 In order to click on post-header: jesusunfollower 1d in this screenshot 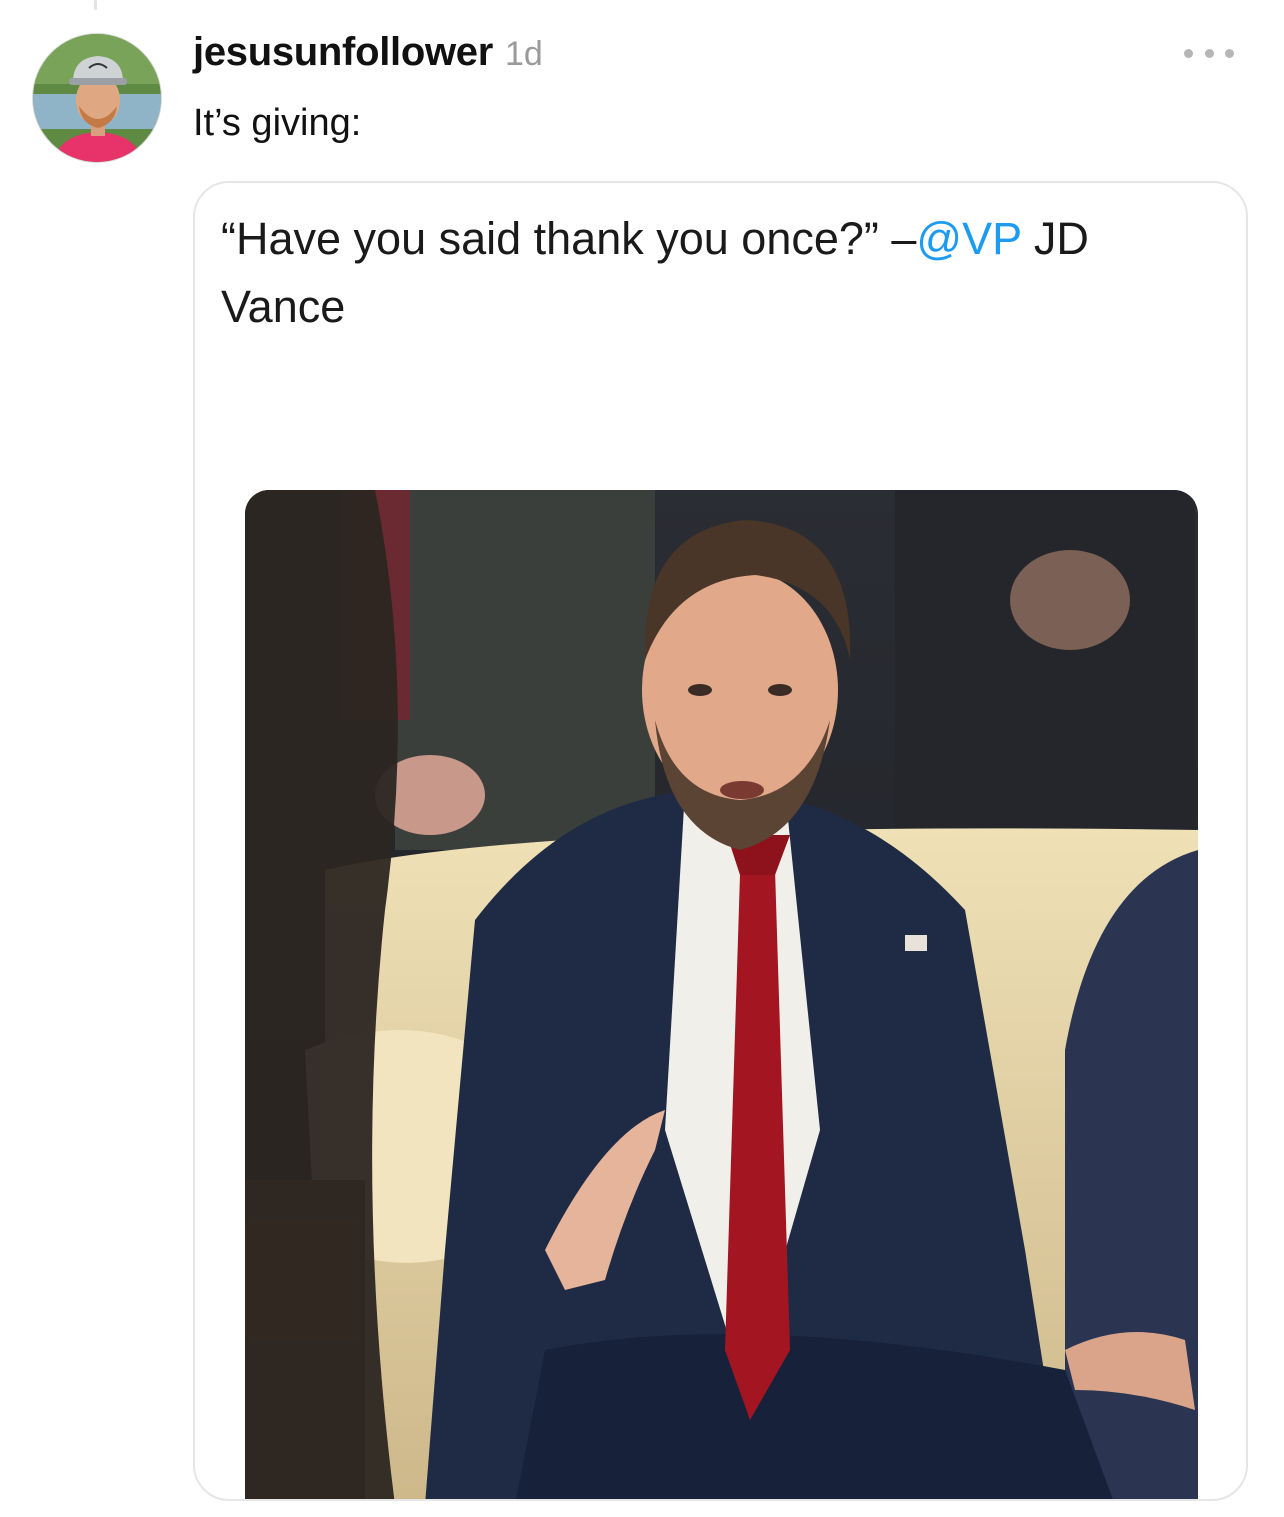, I will do `click(368, 55)`.